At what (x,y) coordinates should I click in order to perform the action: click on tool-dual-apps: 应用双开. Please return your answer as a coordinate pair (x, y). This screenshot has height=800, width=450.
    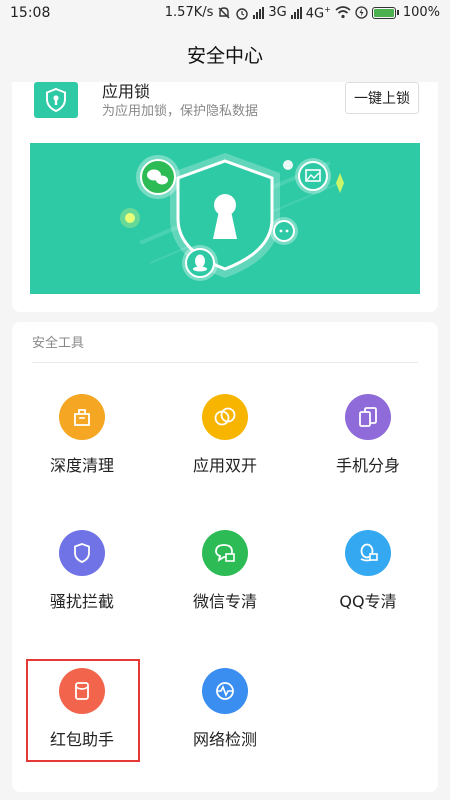
    Looking at the image, I should click on (225, 444).